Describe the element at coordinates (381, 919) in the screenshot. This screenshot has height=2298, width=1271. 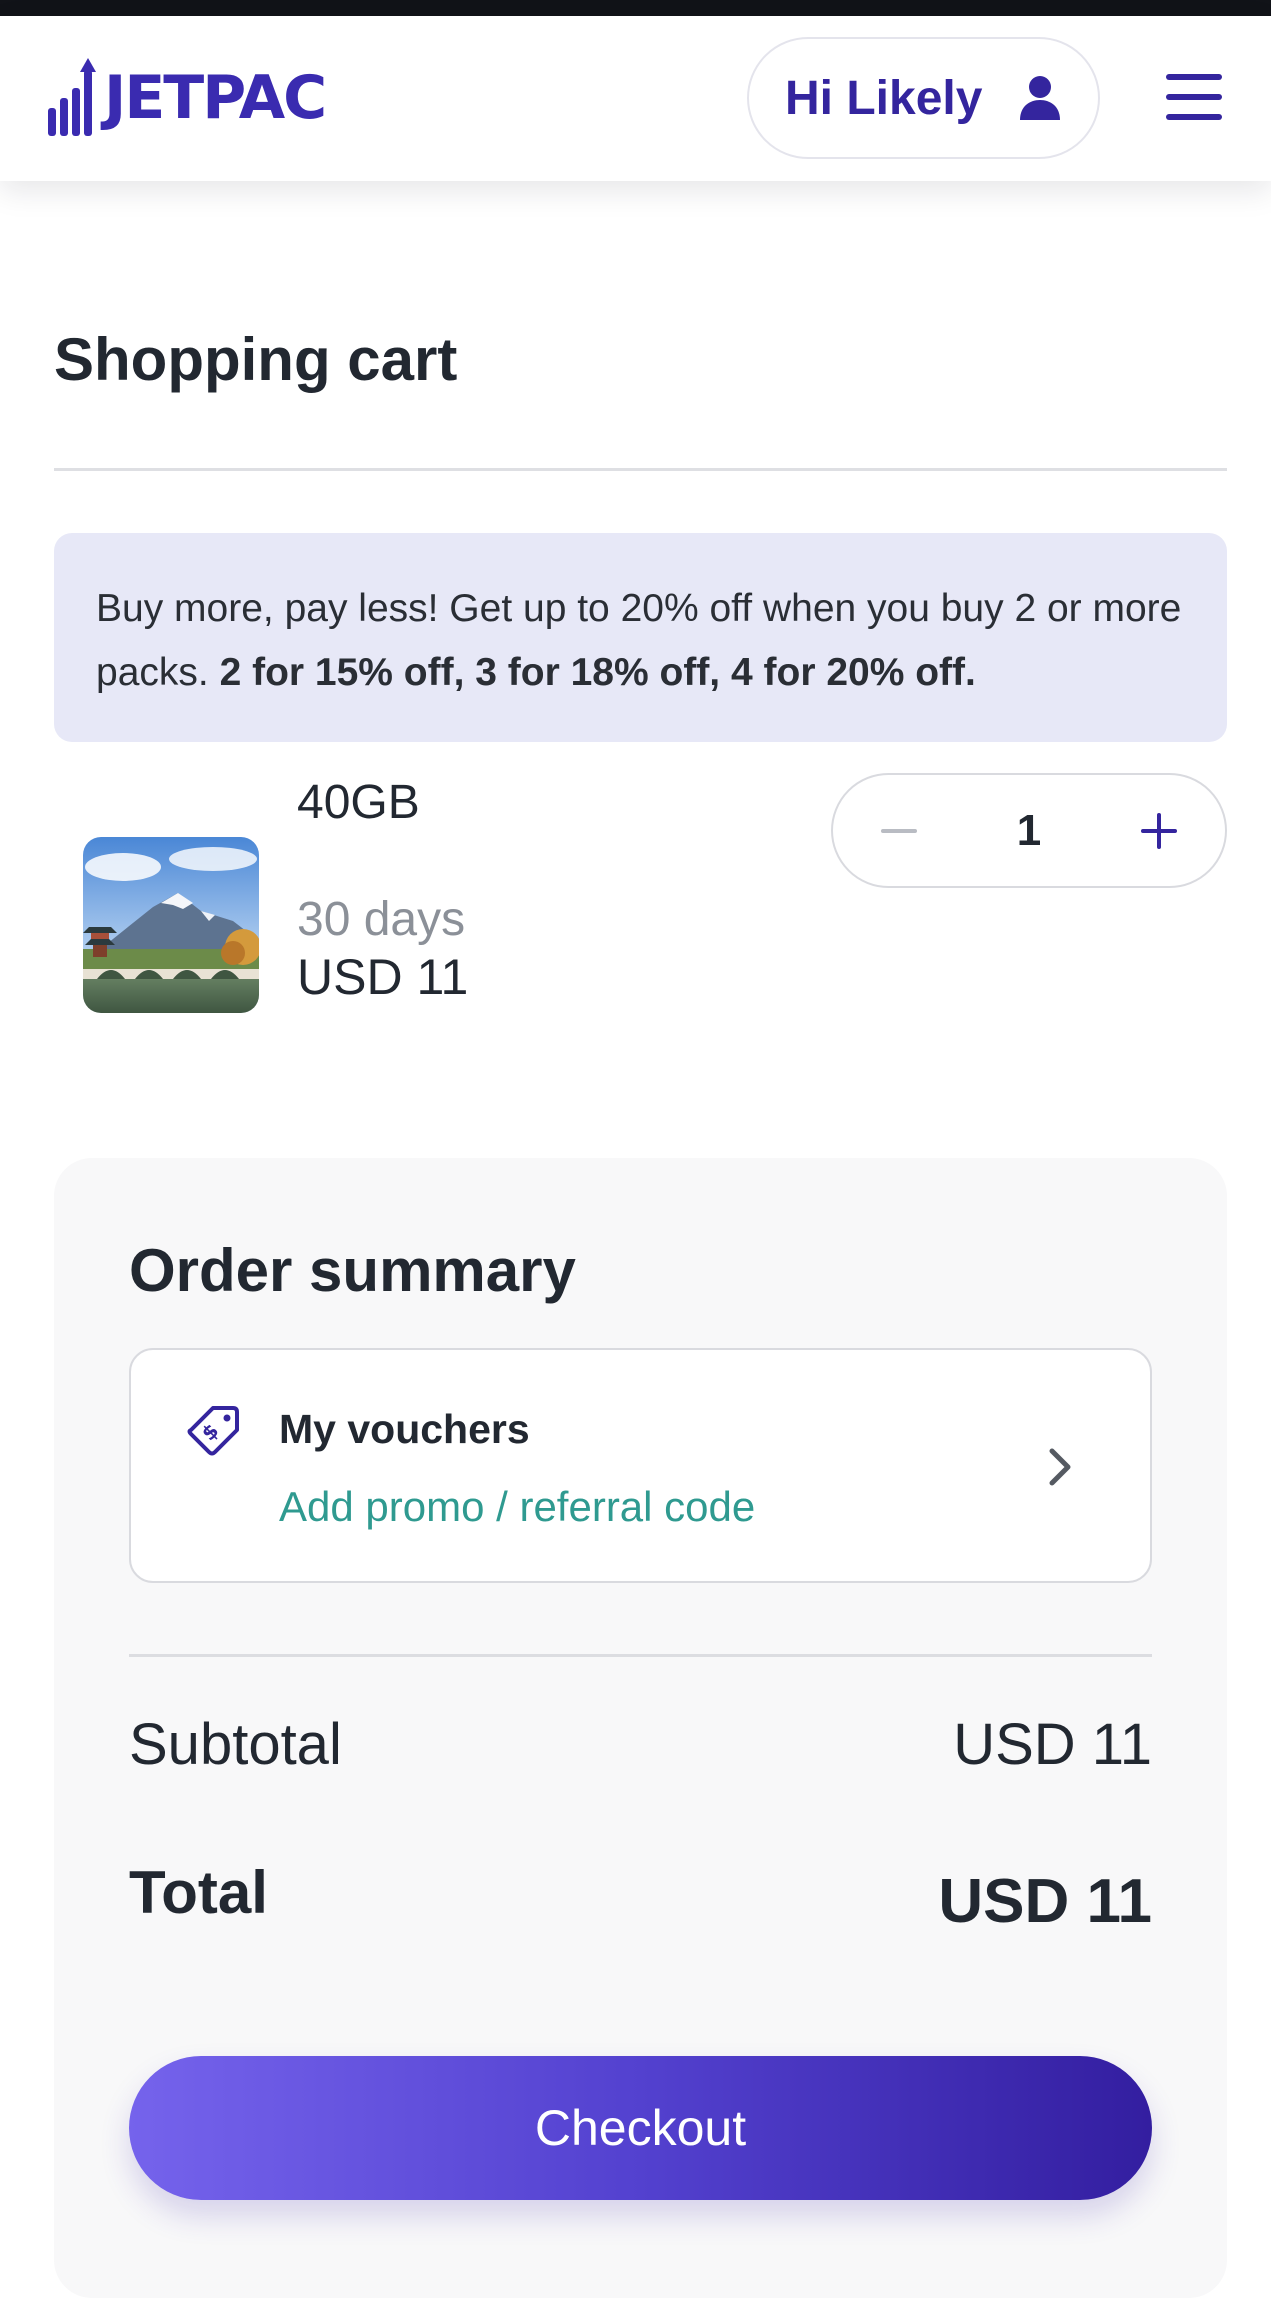
I see `plan-duration: 30 days` at that location.